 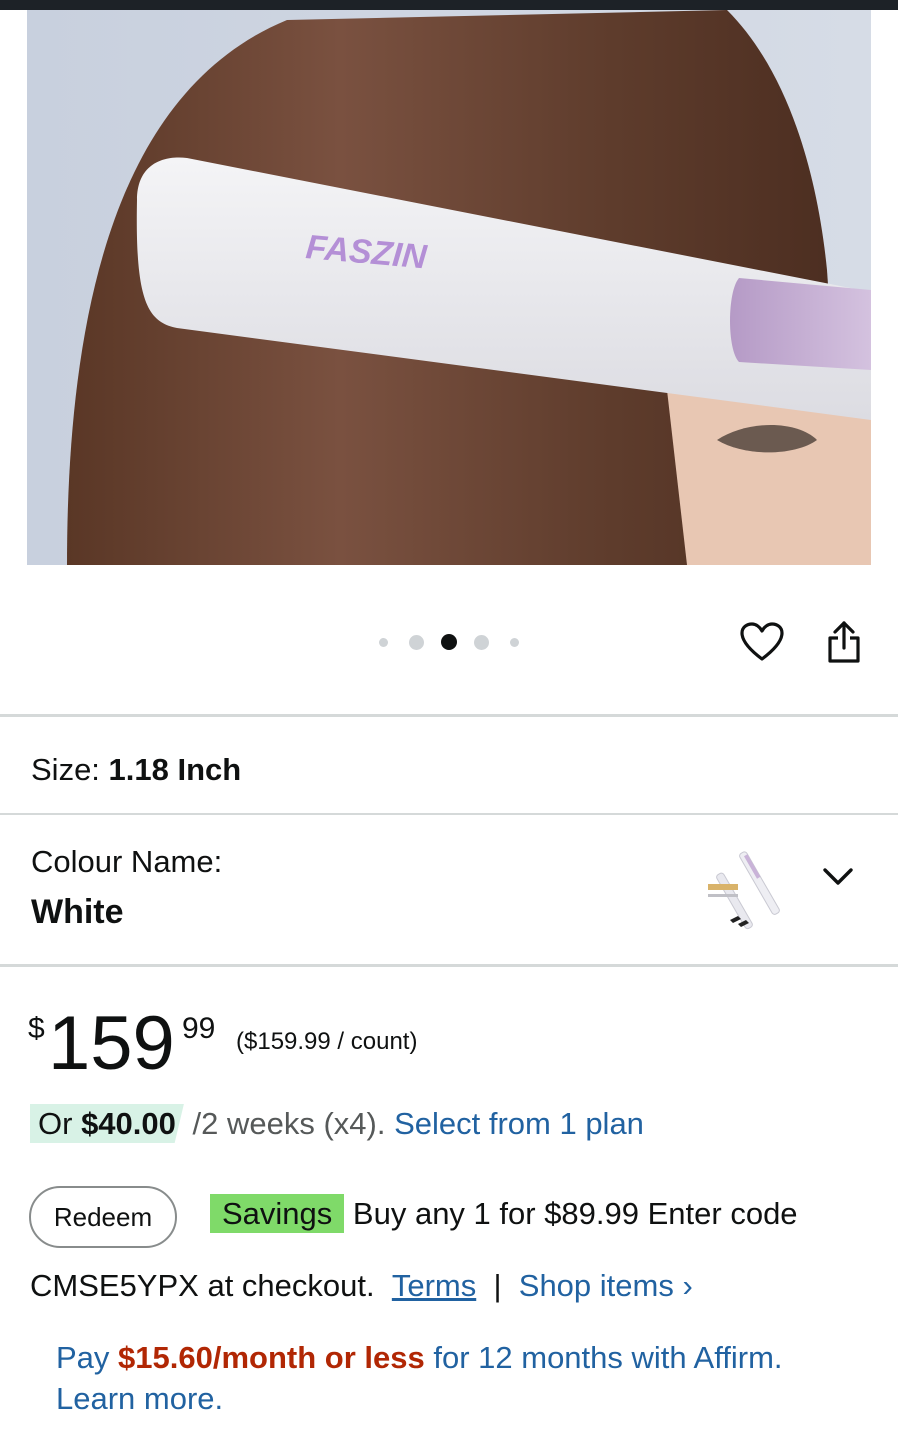 I want to click on redeem-button: Redeem, so click(x=103, y=1217).